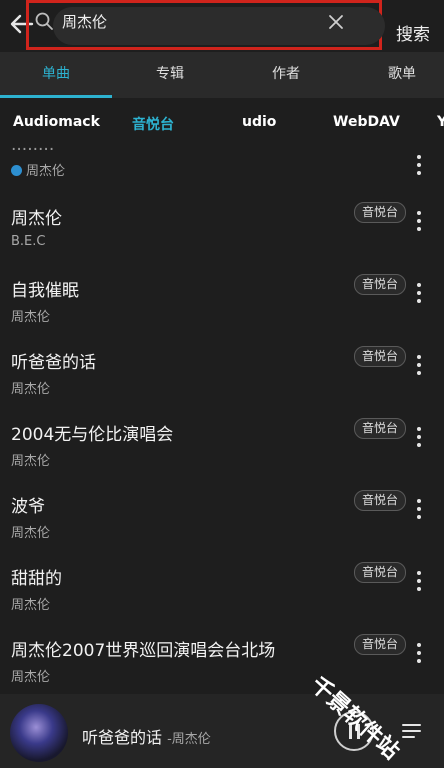  What do you see at coordinates (53, 363) in the screenshot?
I see `song-title: 听爸爸的话` at bounding box center [53, 363].